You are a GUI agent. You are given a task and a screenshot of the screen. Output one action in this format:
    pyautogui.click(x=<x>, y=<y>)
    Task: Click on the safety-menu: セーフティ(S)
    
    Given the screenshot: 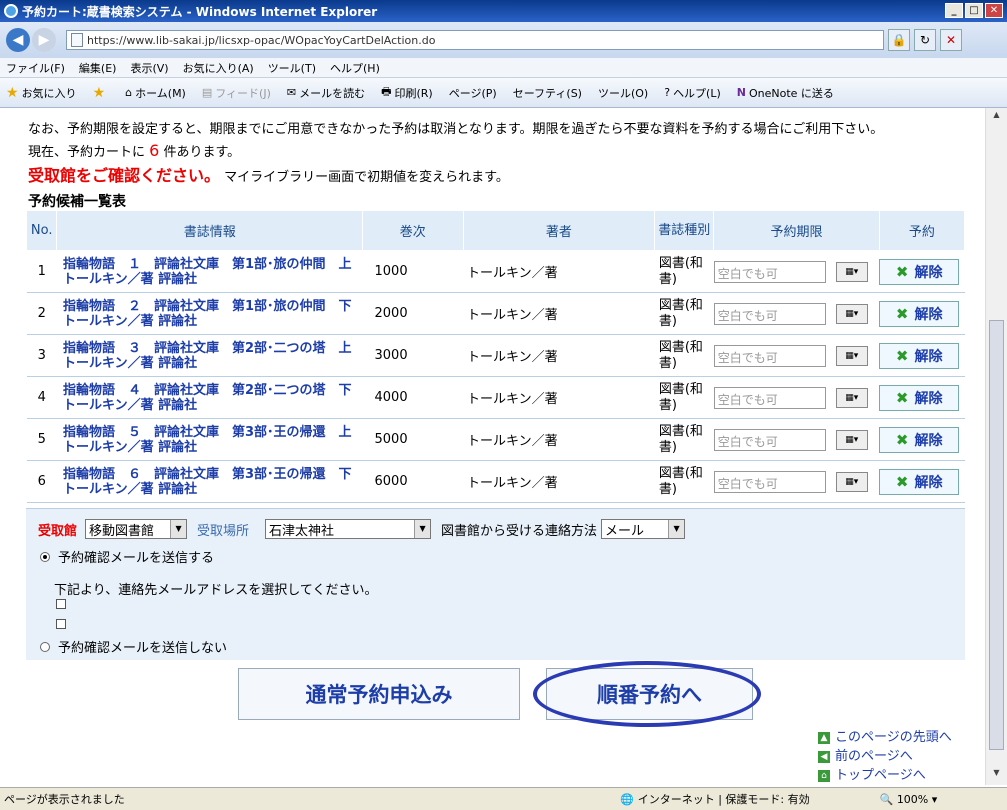 What is the action you would take?
    pyautogui.click(x=547, y=93)
    